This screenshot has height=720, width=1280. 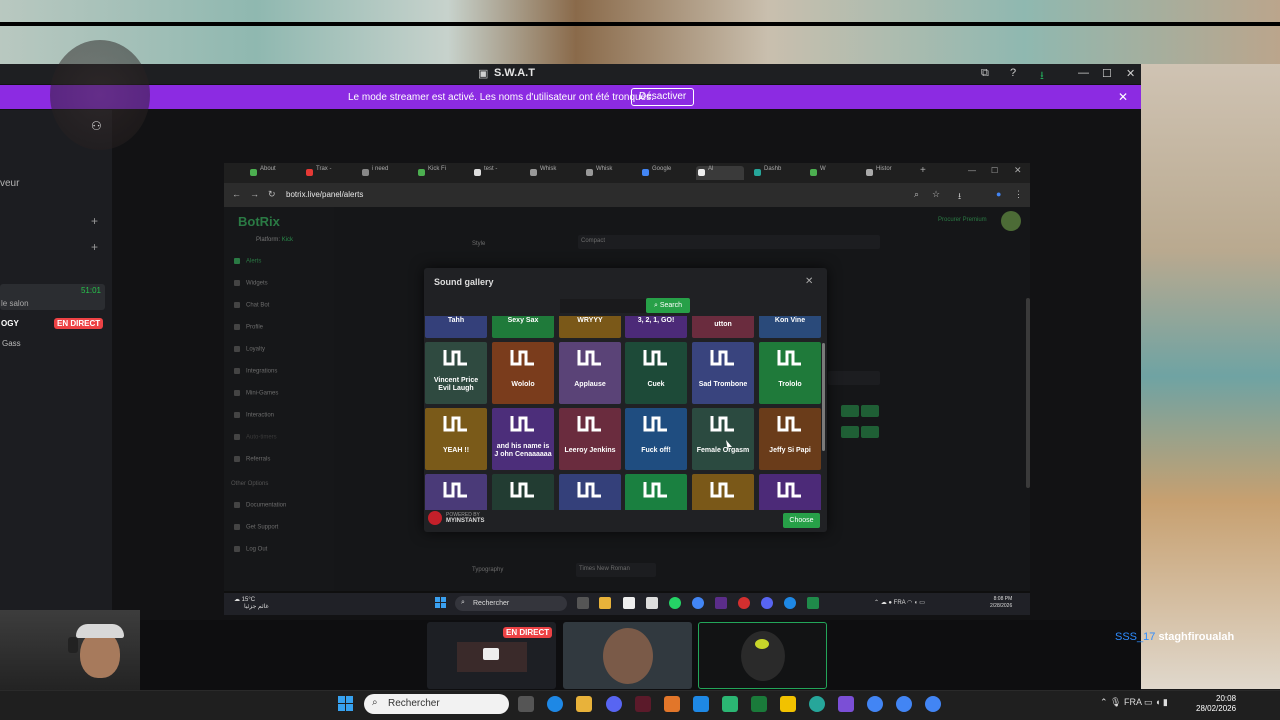 I want to click on help-icon: ?, so click(x=1013, y=73).